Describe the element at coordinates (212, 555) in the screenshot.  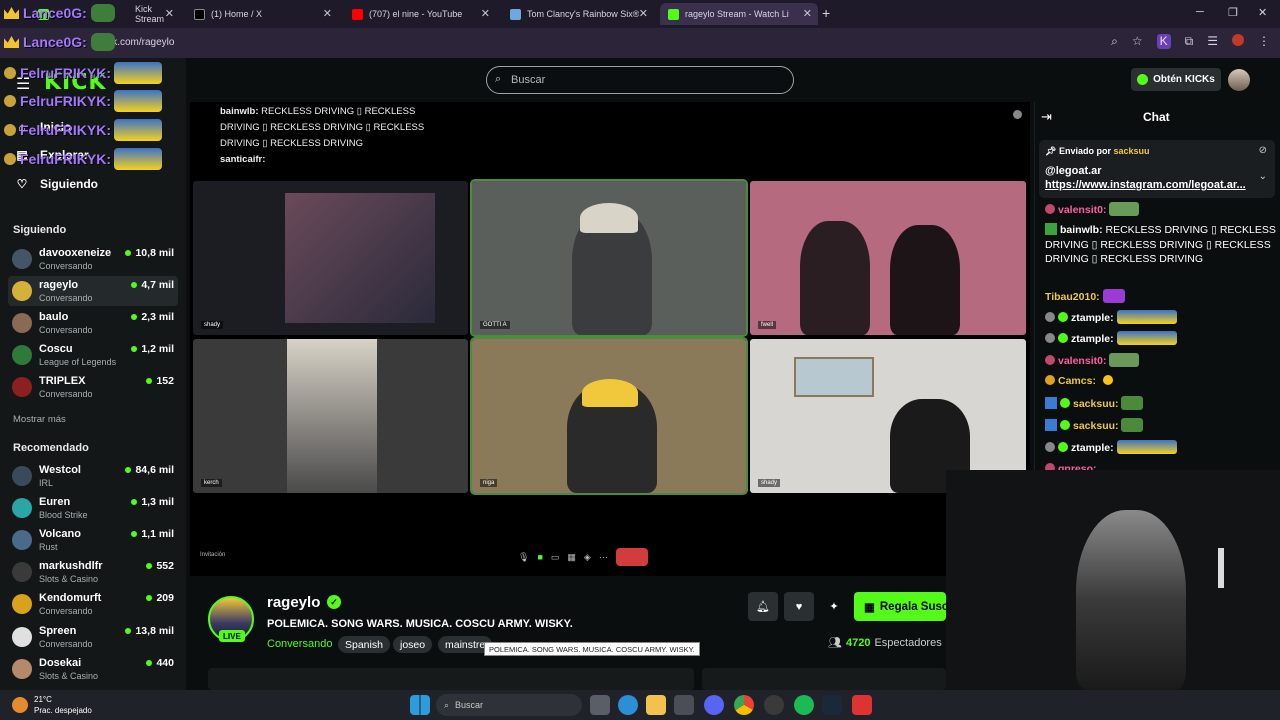
I see `invite-label: Invitación` at that location.